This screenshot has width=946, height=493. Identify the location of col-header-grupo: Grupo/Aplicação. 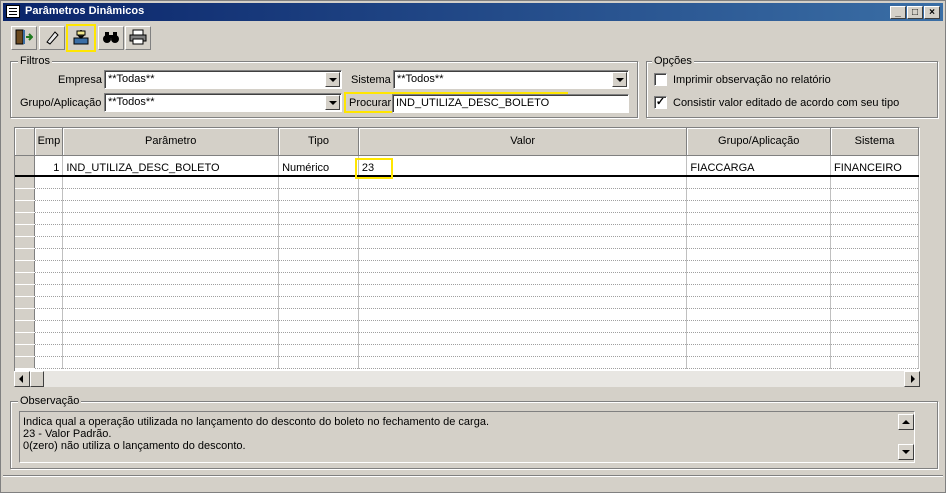
(759, 142).